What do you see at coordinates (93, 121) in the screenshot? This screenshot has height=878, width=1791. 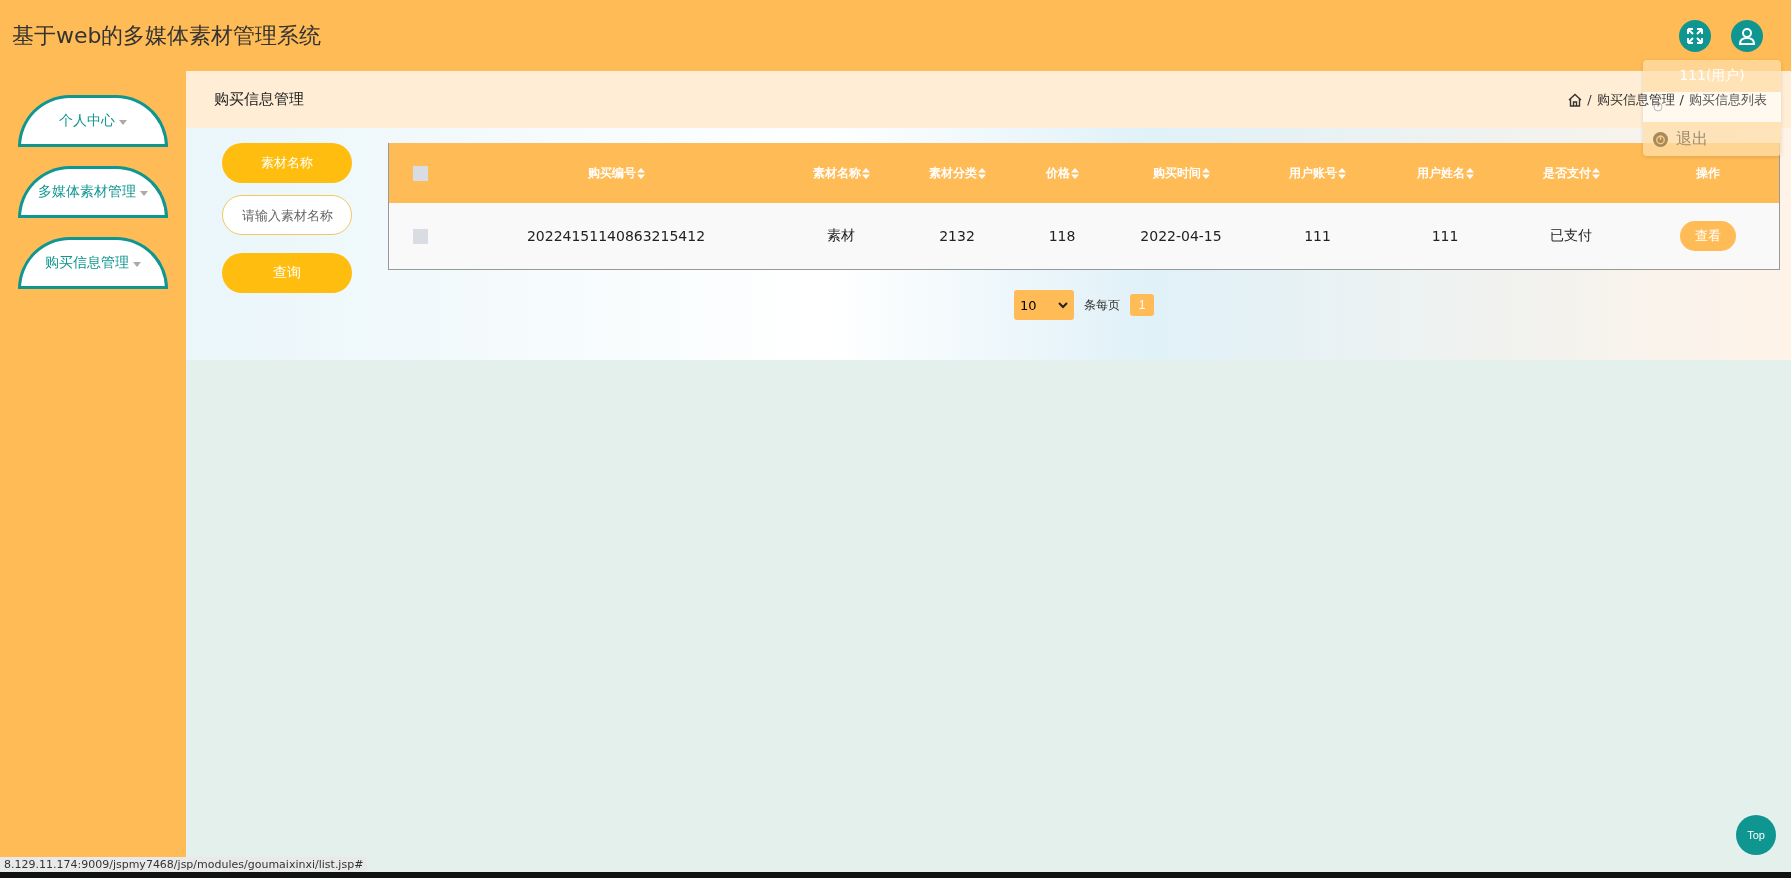 I see `sidebar-item: 个人中心` at bounding box center [93, 121].